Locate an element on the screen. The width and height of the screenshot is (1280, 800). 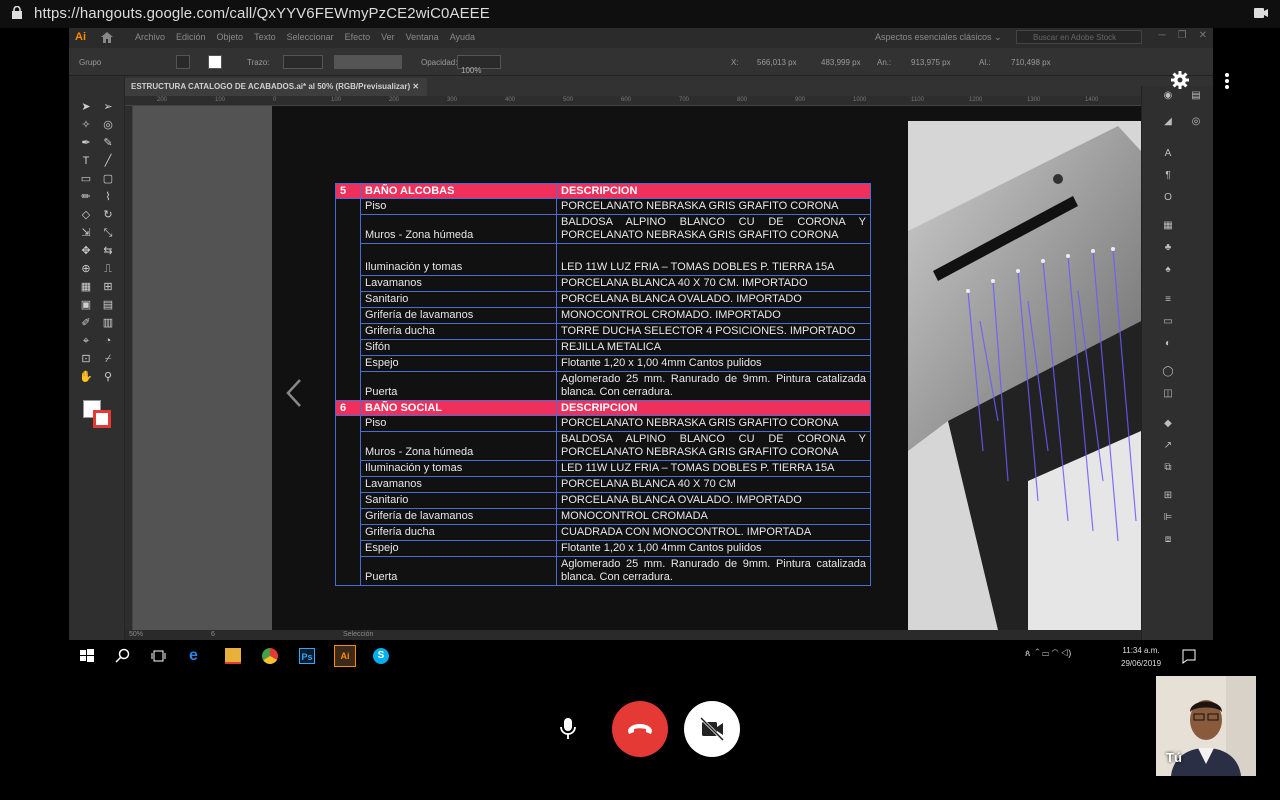
magic-wand-icon: ✧ is located at coordinates (86, 125).